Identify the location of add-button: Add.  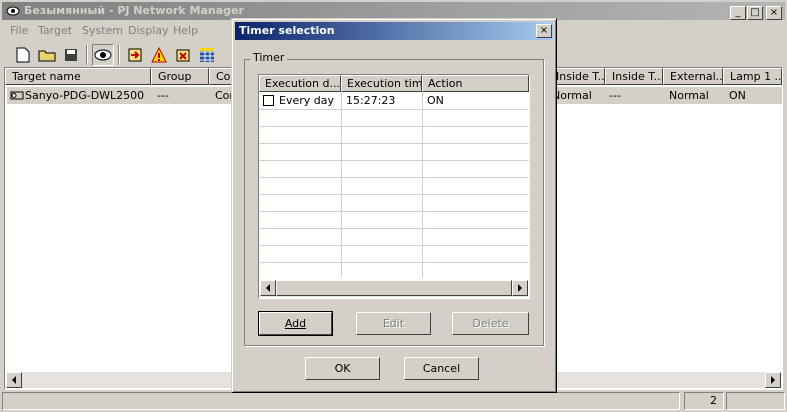
(295, 323).